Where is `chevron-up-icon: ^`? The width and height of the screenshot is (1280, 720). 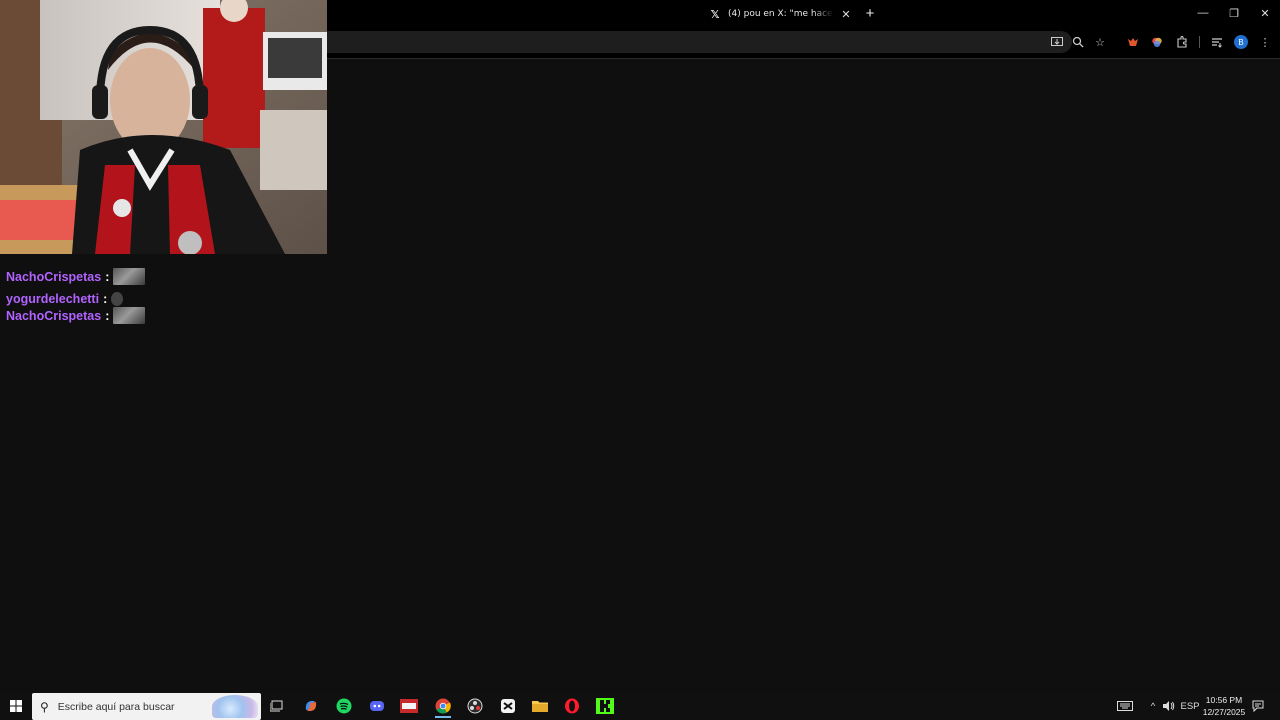 chevron-up-icon: ^ is located at coordinates (1153, 706).